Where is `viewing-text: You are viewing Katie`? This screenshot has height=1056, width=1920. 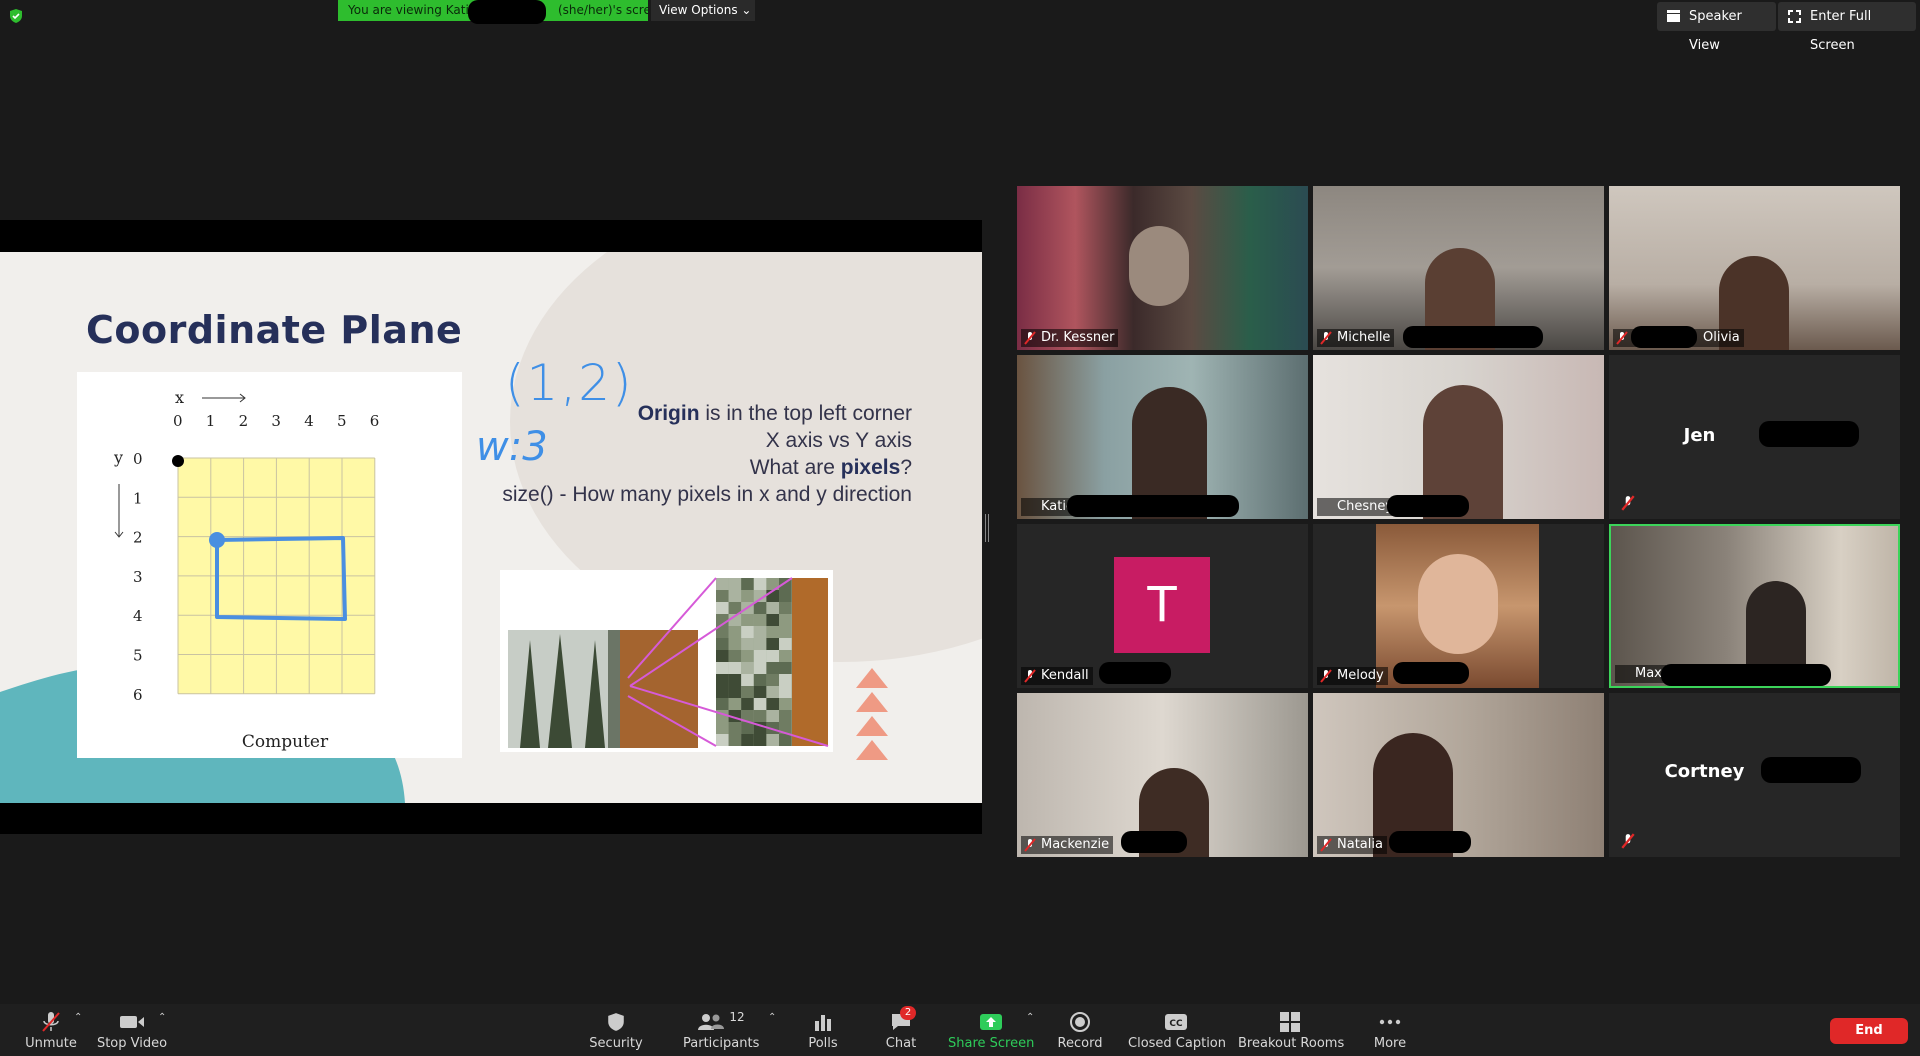 viewing-text: You are viewing Katie is located at coordinates (414, 10).